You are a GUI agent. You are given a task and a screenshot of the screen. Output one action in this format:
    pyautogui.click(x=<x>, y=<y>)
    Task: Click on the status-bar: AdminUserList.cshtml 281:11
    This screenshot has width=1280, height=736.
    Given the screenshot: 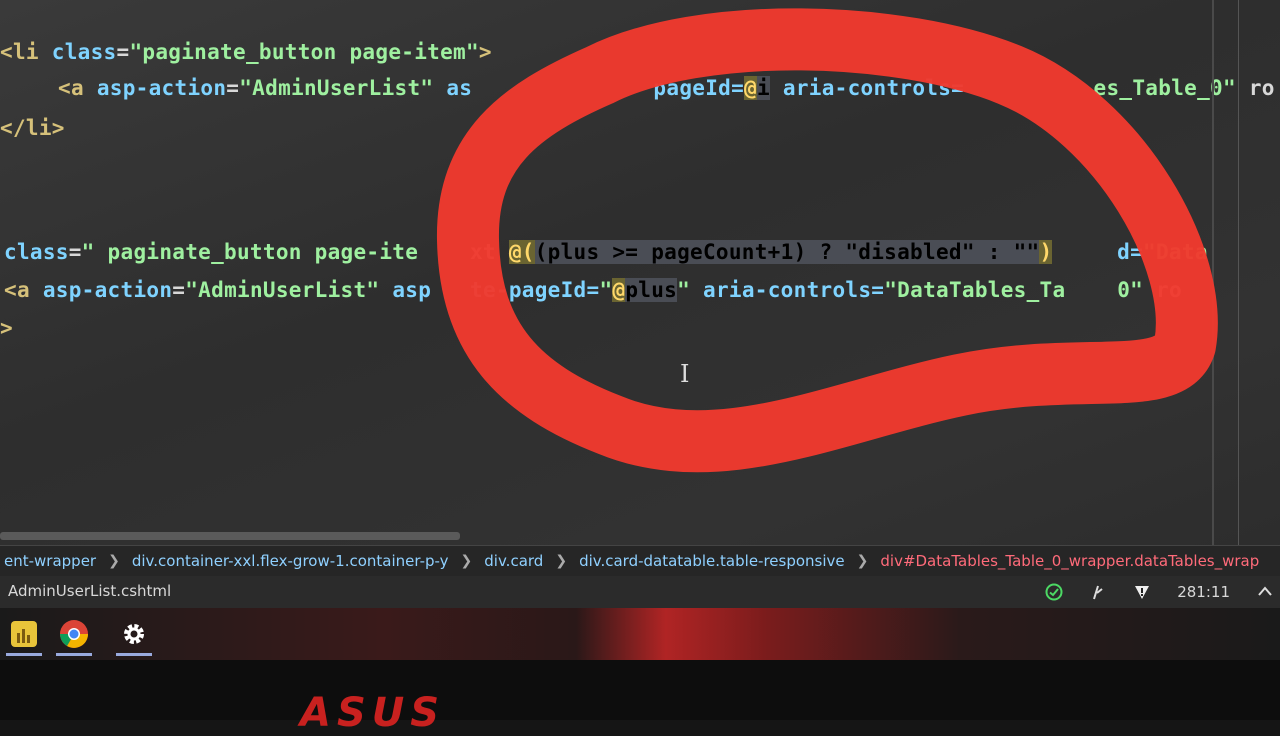 What is the action you would take?
    pyautogui.click(x=640, y=592)
    